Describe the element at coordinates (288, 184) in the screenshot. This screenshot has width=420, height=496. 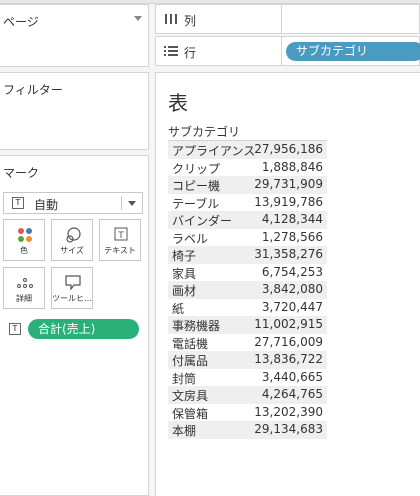
I see `sales-value-cell: 29,731,909` at that location.